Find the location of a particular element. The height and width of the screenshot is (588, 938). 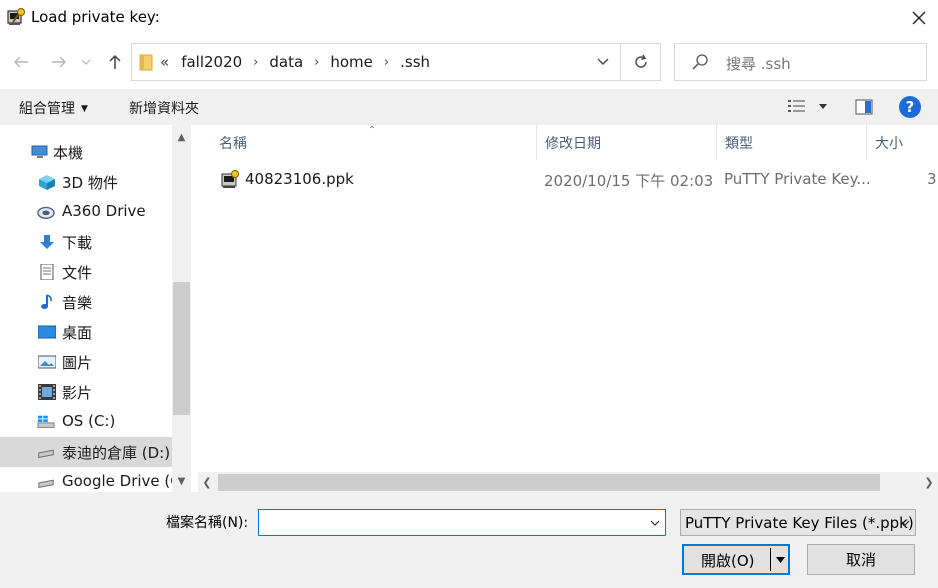

sidebar-item-pictures: 圖片 is located at coordinates (86, 362).